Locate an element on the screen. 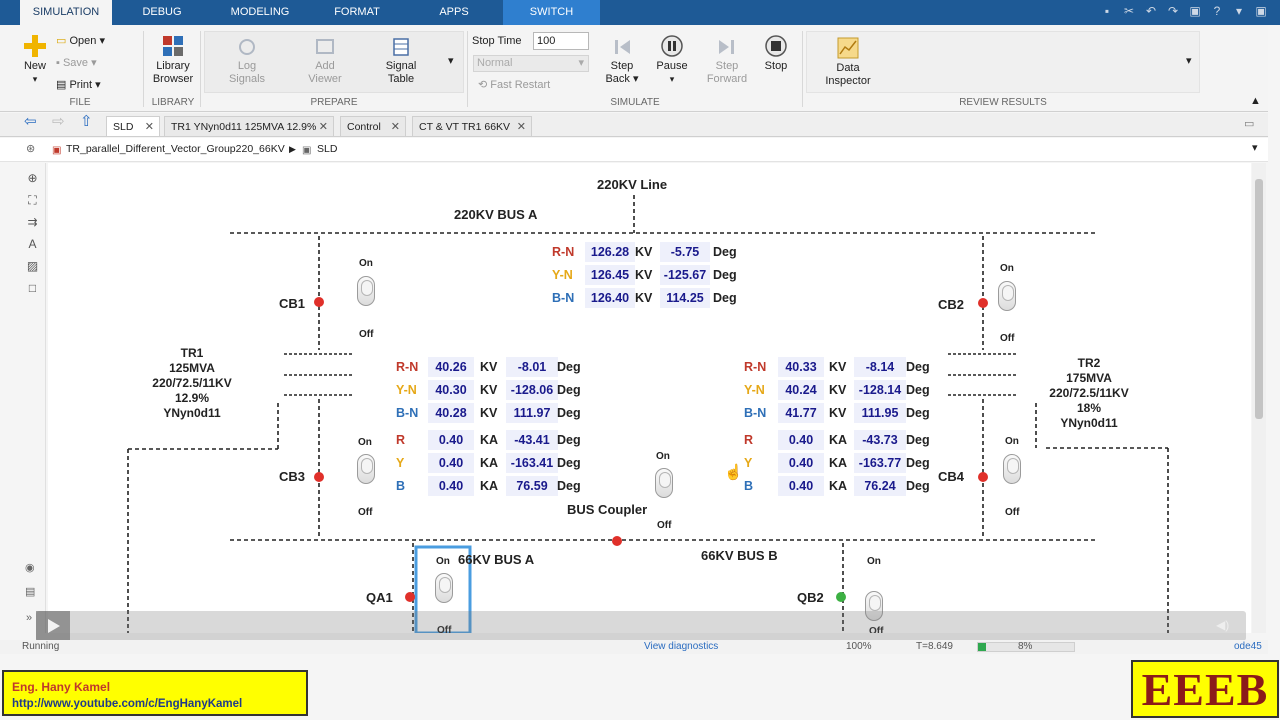 This screenshot has width=1280, height=720. angle-value: -5.75 is located at coordinates (685, 252).